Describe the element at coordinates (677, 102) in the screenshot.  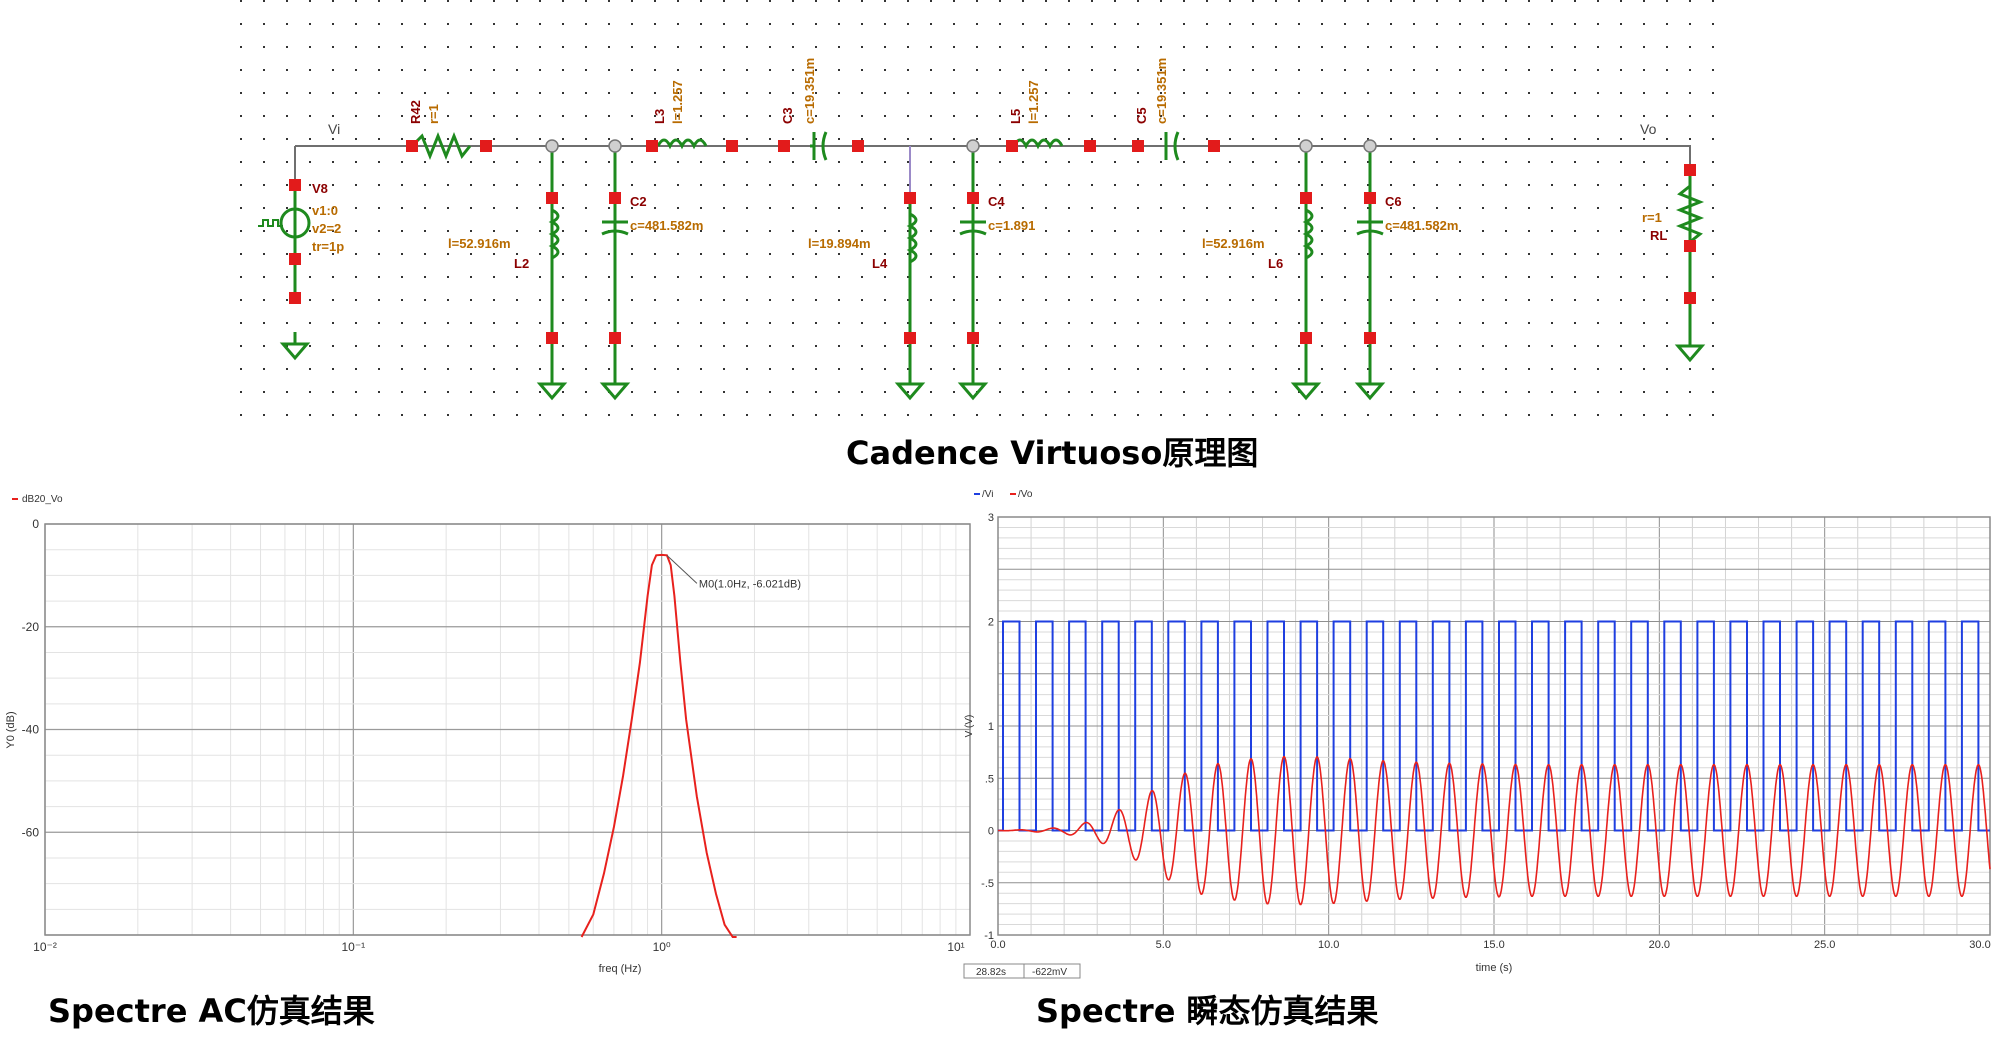
I see `l3-value: l=1.257` at that location.